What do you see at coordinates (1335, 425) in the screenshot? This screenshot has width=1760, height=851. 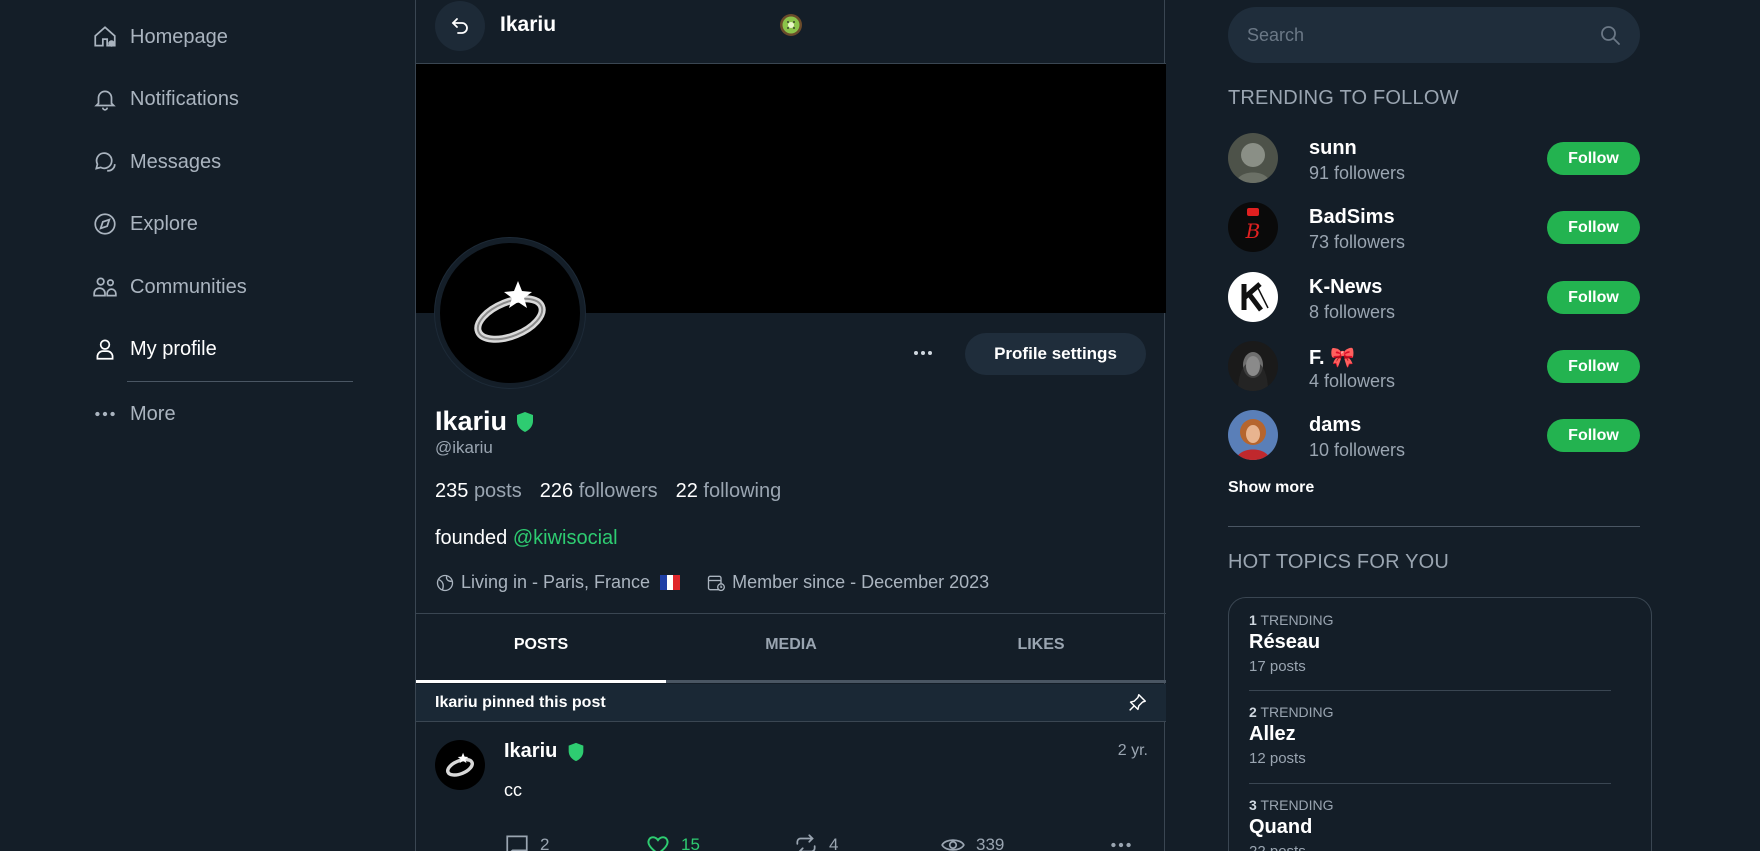 I see `suggested-user-name: dams` at bounding box center [1335, 425].